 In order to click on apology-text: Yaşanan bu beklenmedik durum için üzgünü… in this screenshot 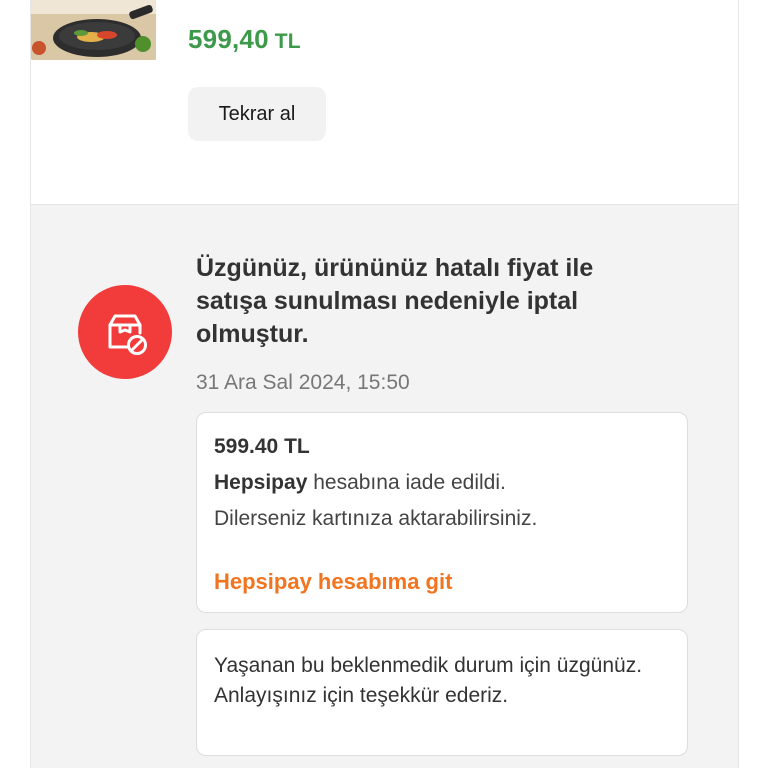, I will do `click(428, 680)`.